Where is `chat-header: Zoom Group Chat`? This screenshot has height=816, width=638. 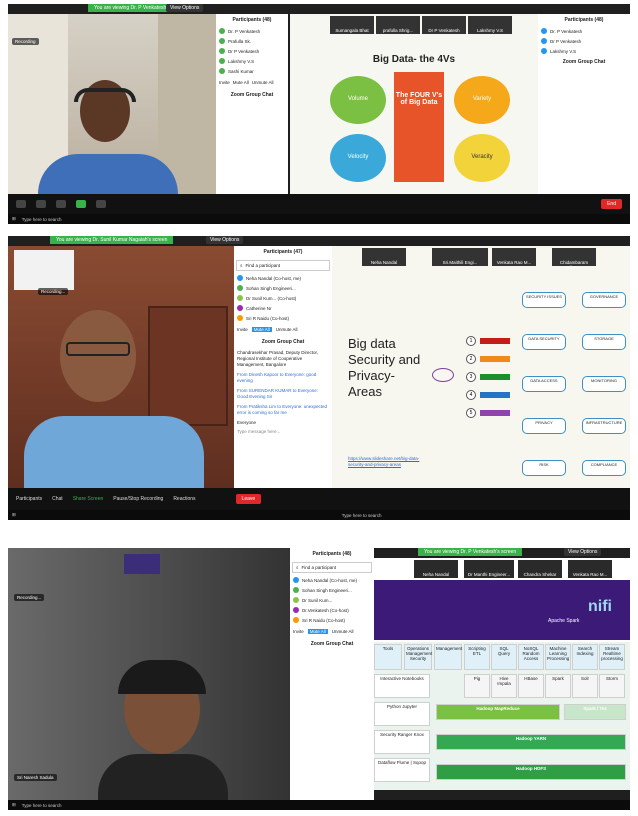
chat-header: Zoom Group Chat is located at coordinates (252, 95).